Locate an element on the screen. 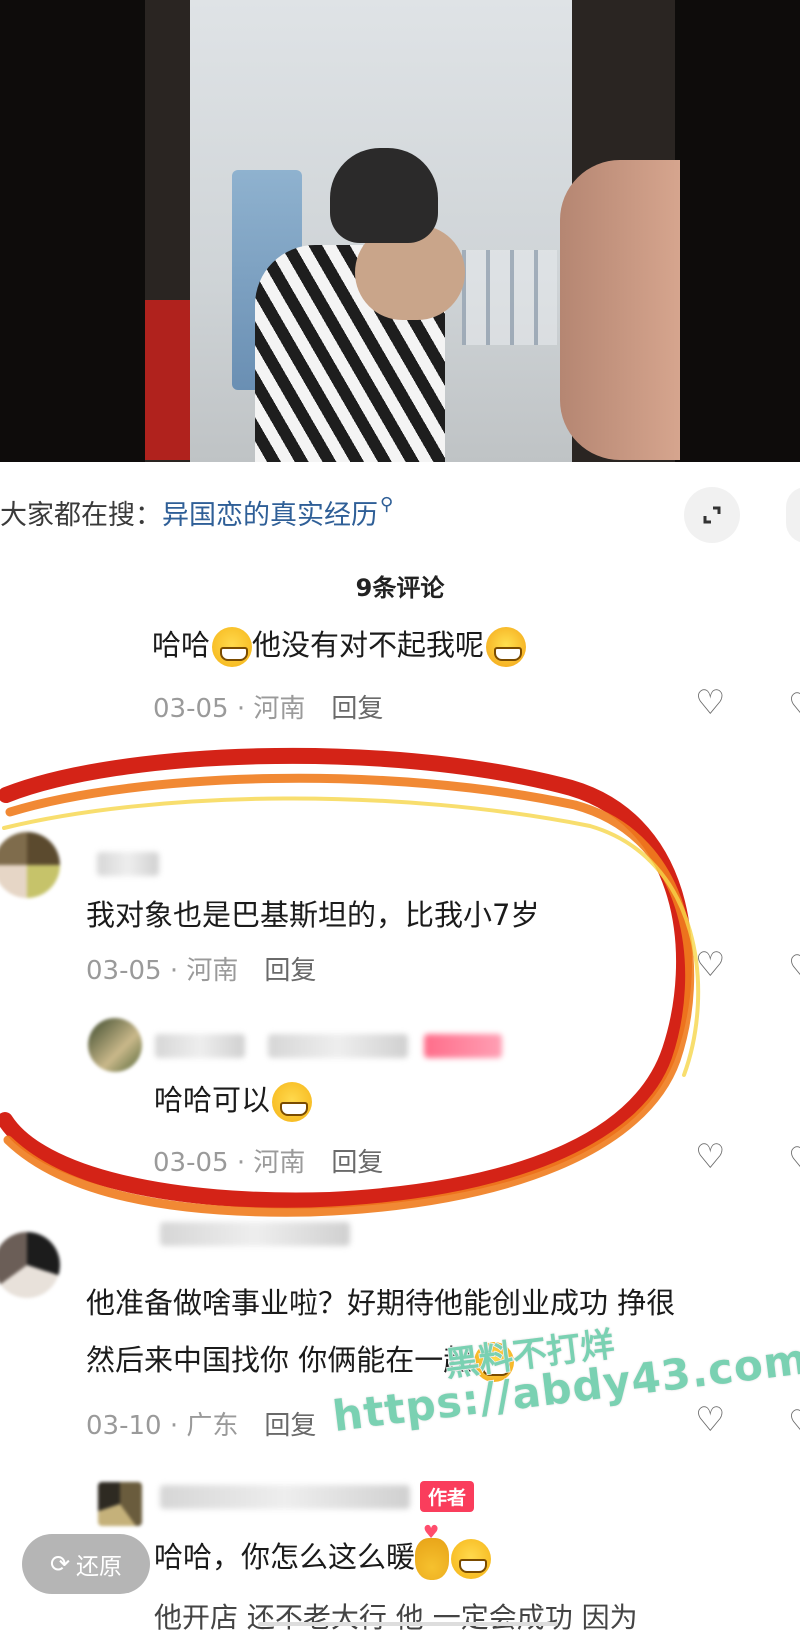  search-suggestion-row: 大家都在搜： 异国恋的真实经历 ⚲ is located at coordinates (196, 512).